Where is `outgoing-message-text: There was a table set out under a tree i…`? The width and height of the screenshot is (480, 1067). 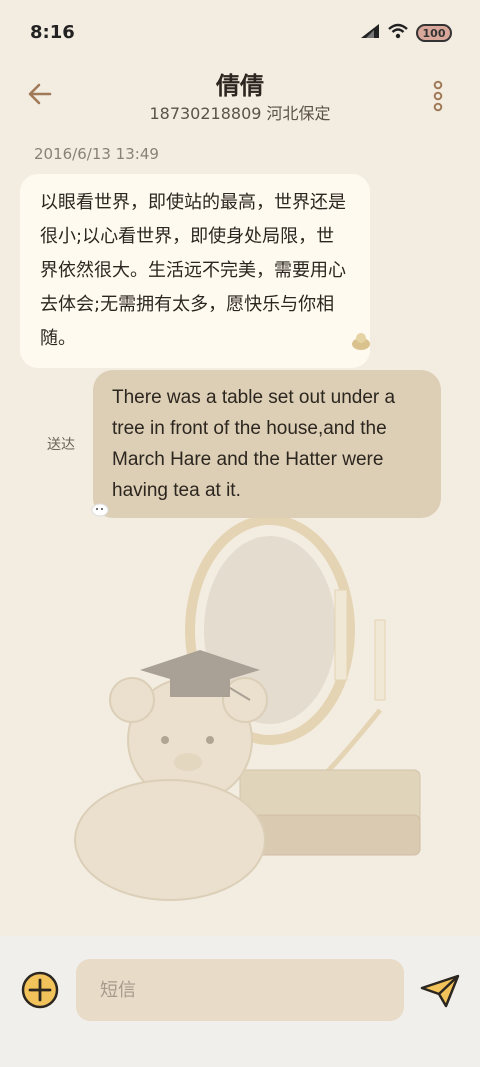
outgoing-message-text: There was a table set out under a tree i… is located at coordinates (254, 444).